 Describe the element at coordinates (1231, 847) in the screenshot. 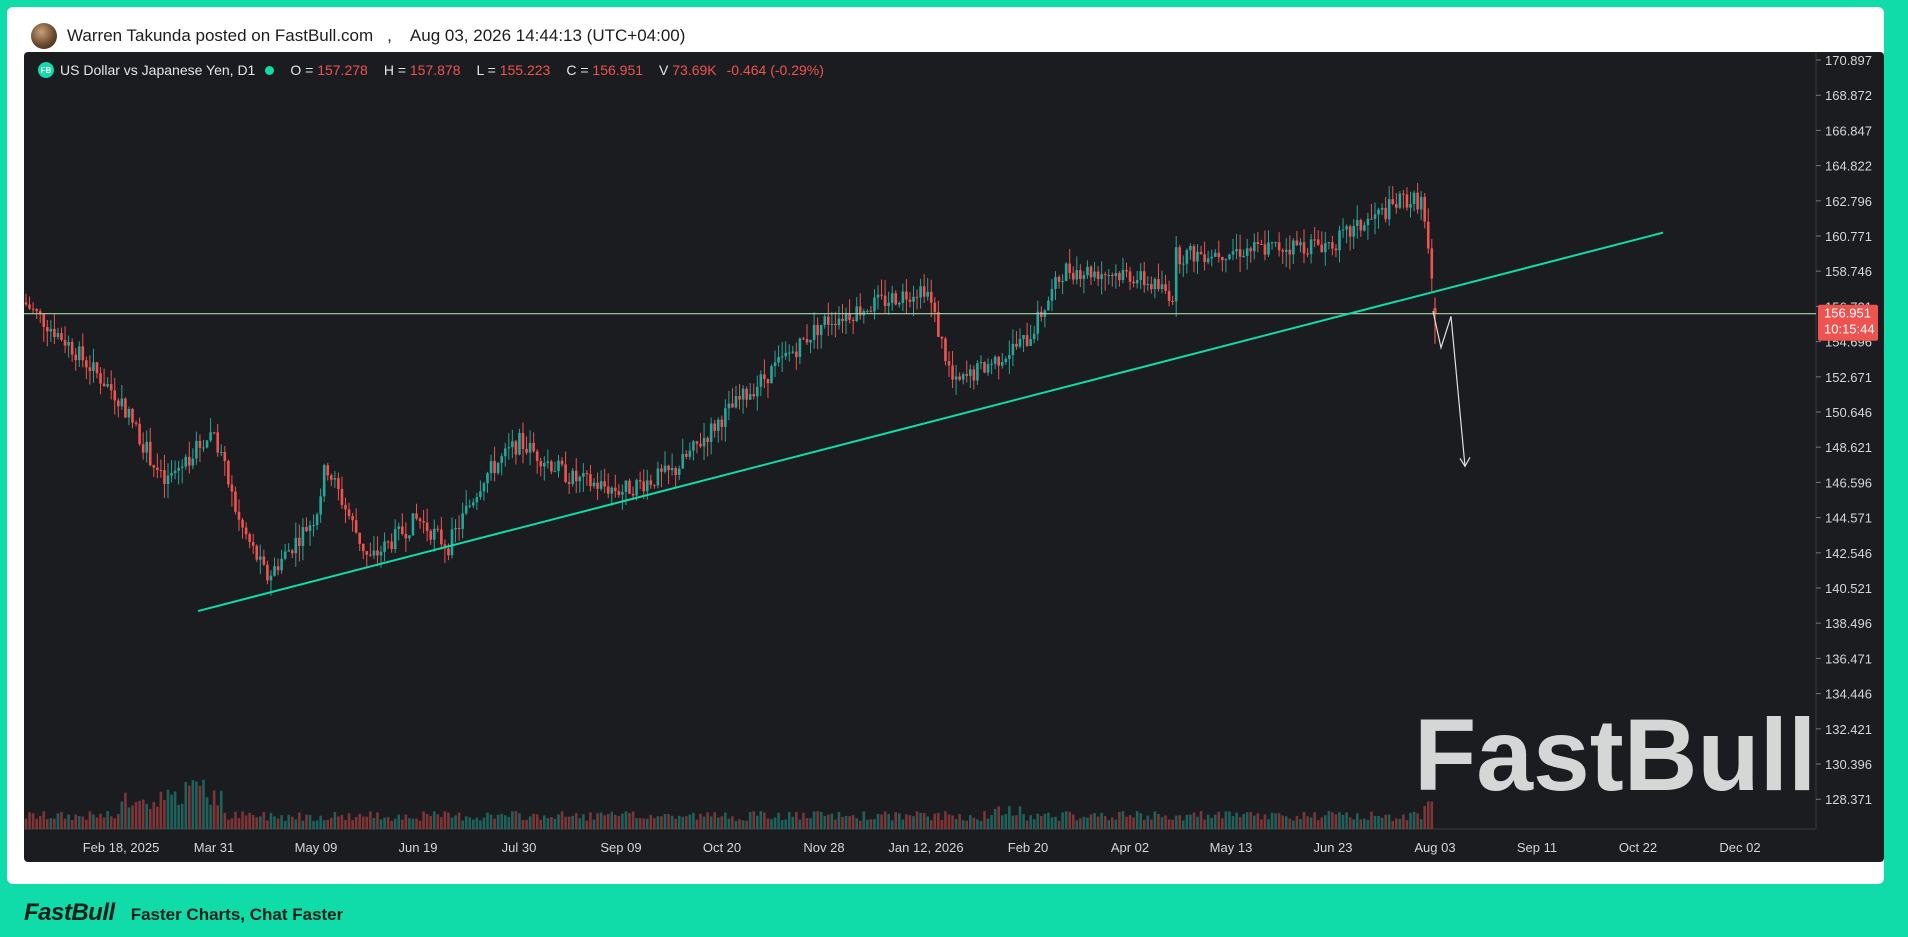

I see `time-tick-label: May 13` at that location.